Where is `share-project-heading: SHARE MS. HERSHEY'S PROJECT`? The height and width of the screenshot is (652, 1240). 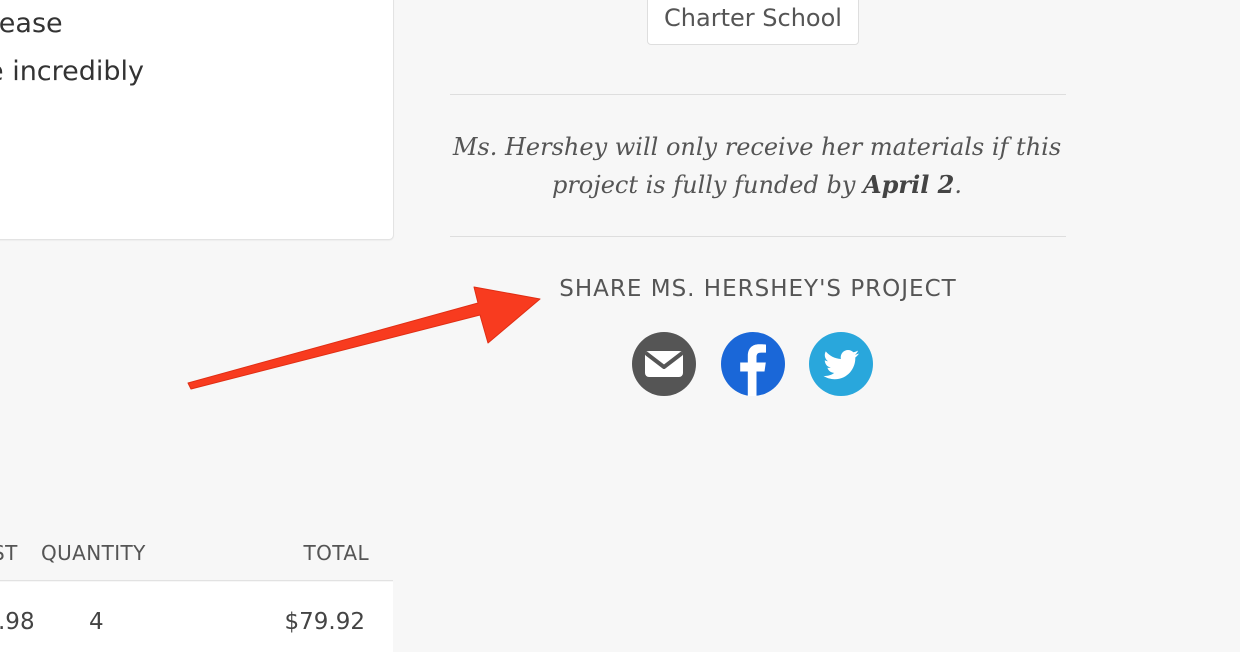 share-project-heading: SHARE MS. HERSHEY'S PROJECT is located at coordinates (758, 289).